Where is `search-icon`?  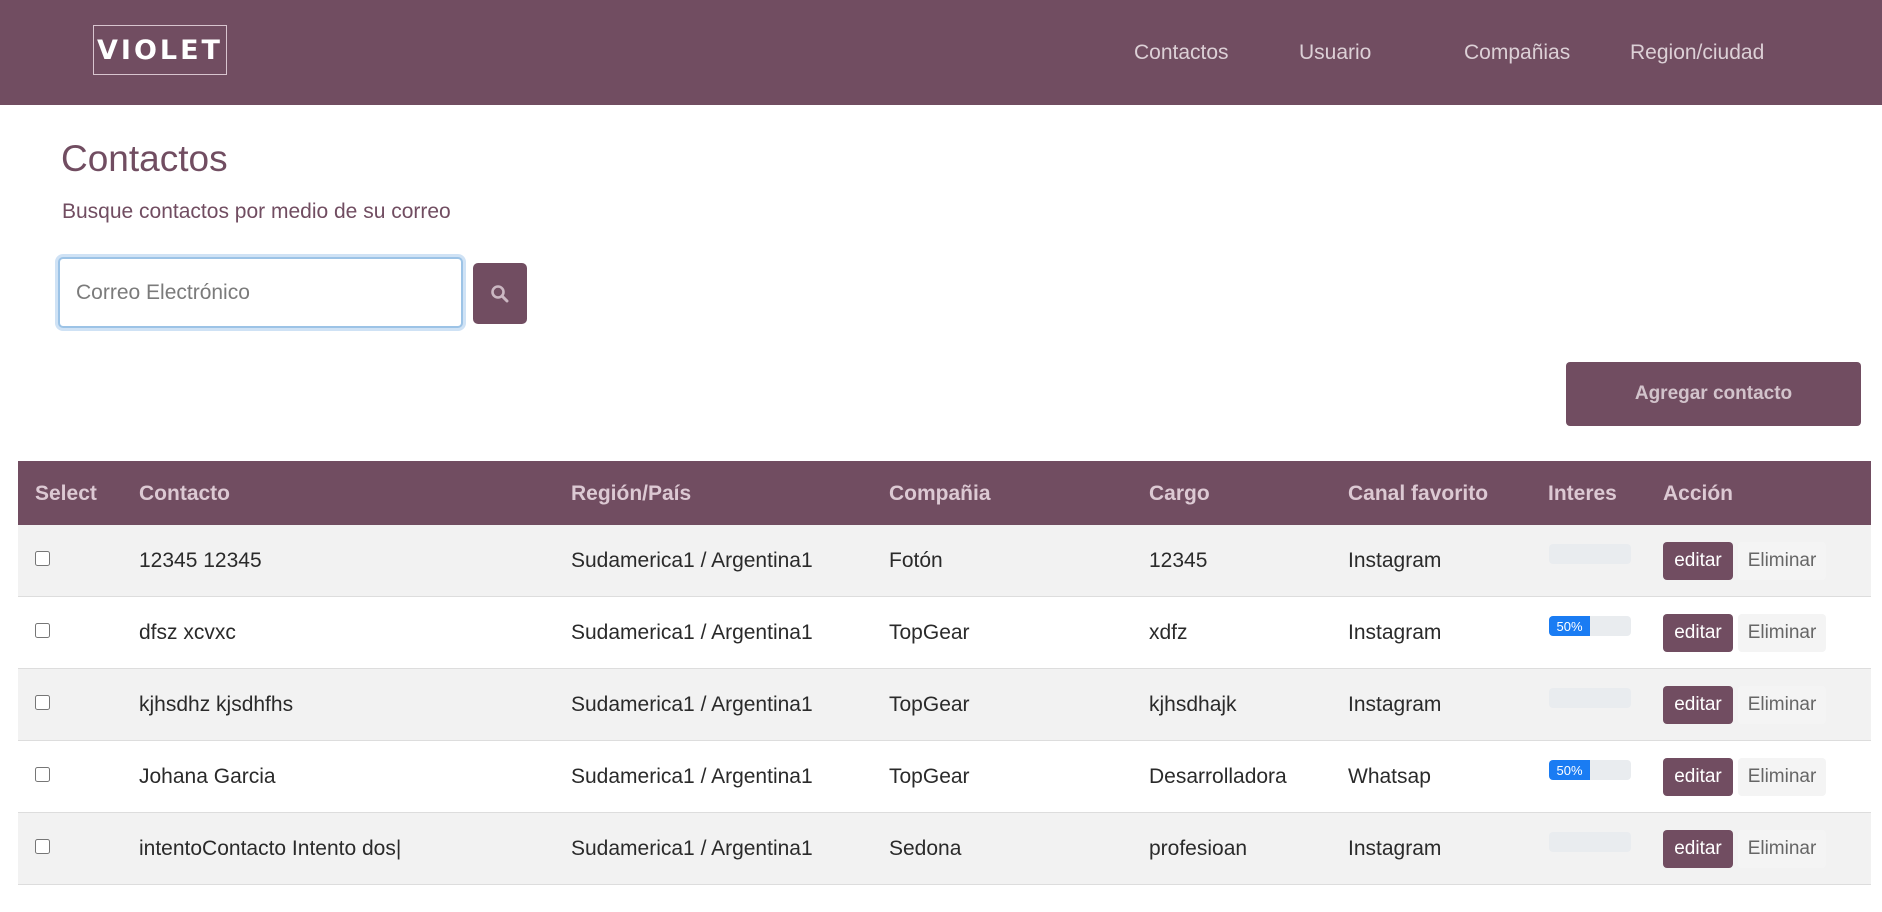
search-icon is located at coordinates (500, 293).